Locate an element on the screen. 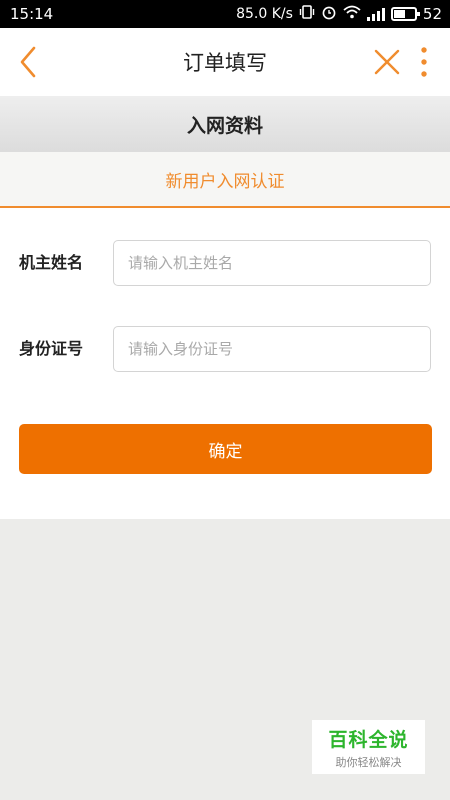 The height and width of the screenshot is (800, 450). id-number-input is located at coordinates (272, 349).